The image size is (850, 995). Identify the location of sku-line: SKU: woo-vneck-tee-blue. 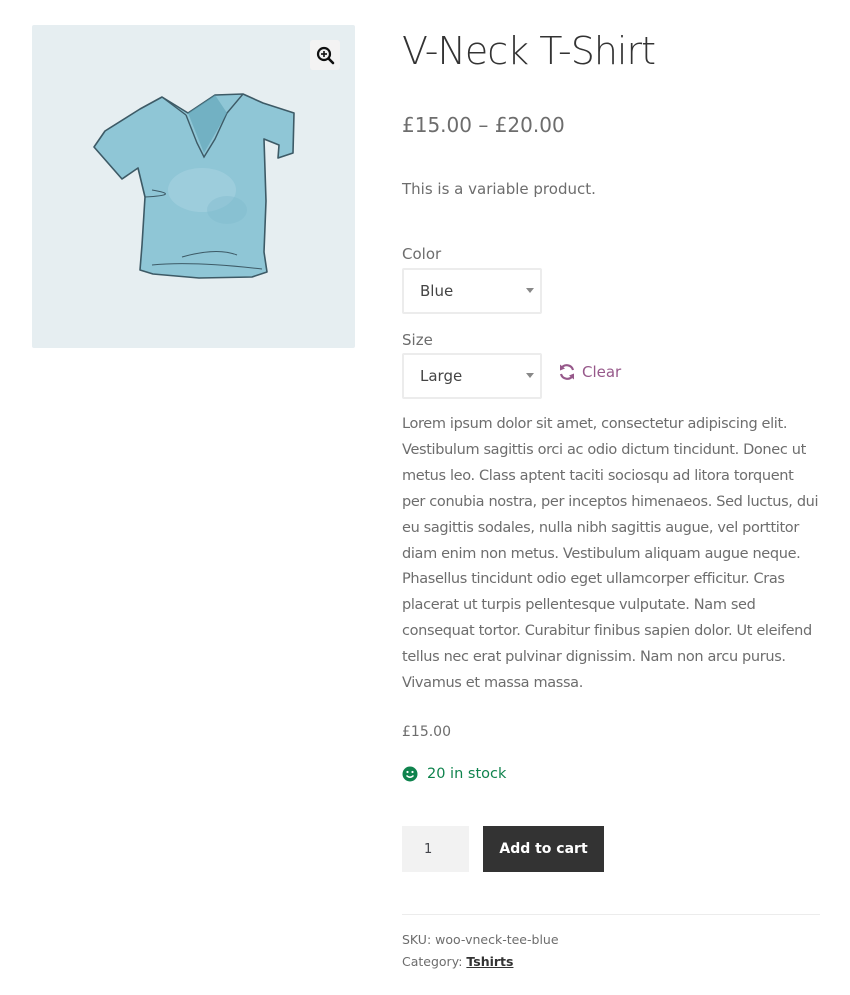
(480, 940).